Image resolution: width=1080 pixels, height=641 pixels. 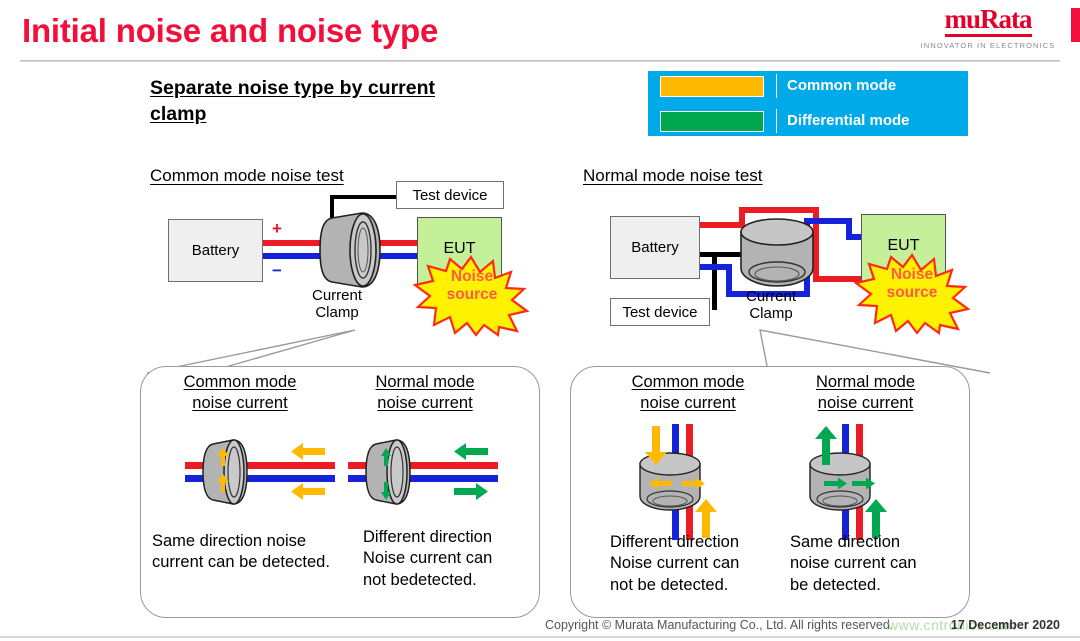 I want to click on noise-source-label-left: Noise source, so click(x=472, y=286).